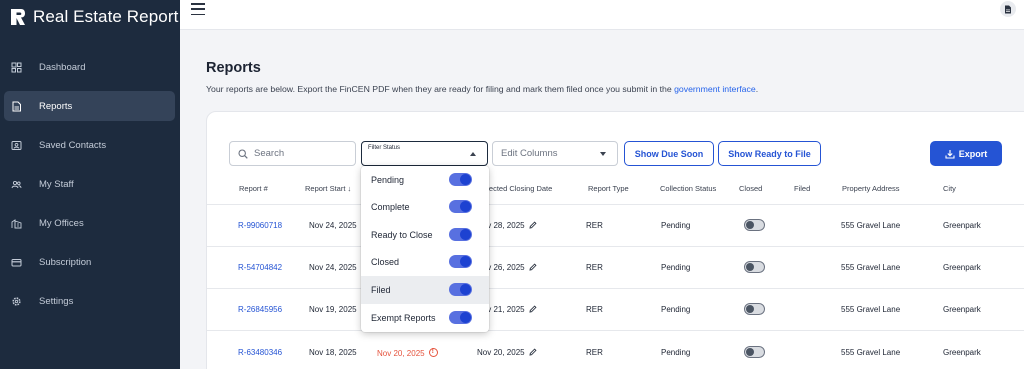 Image resolution: width=1024 pixels, height=369 pixels. I want to click on page-title: Reports, so click(233, 68).